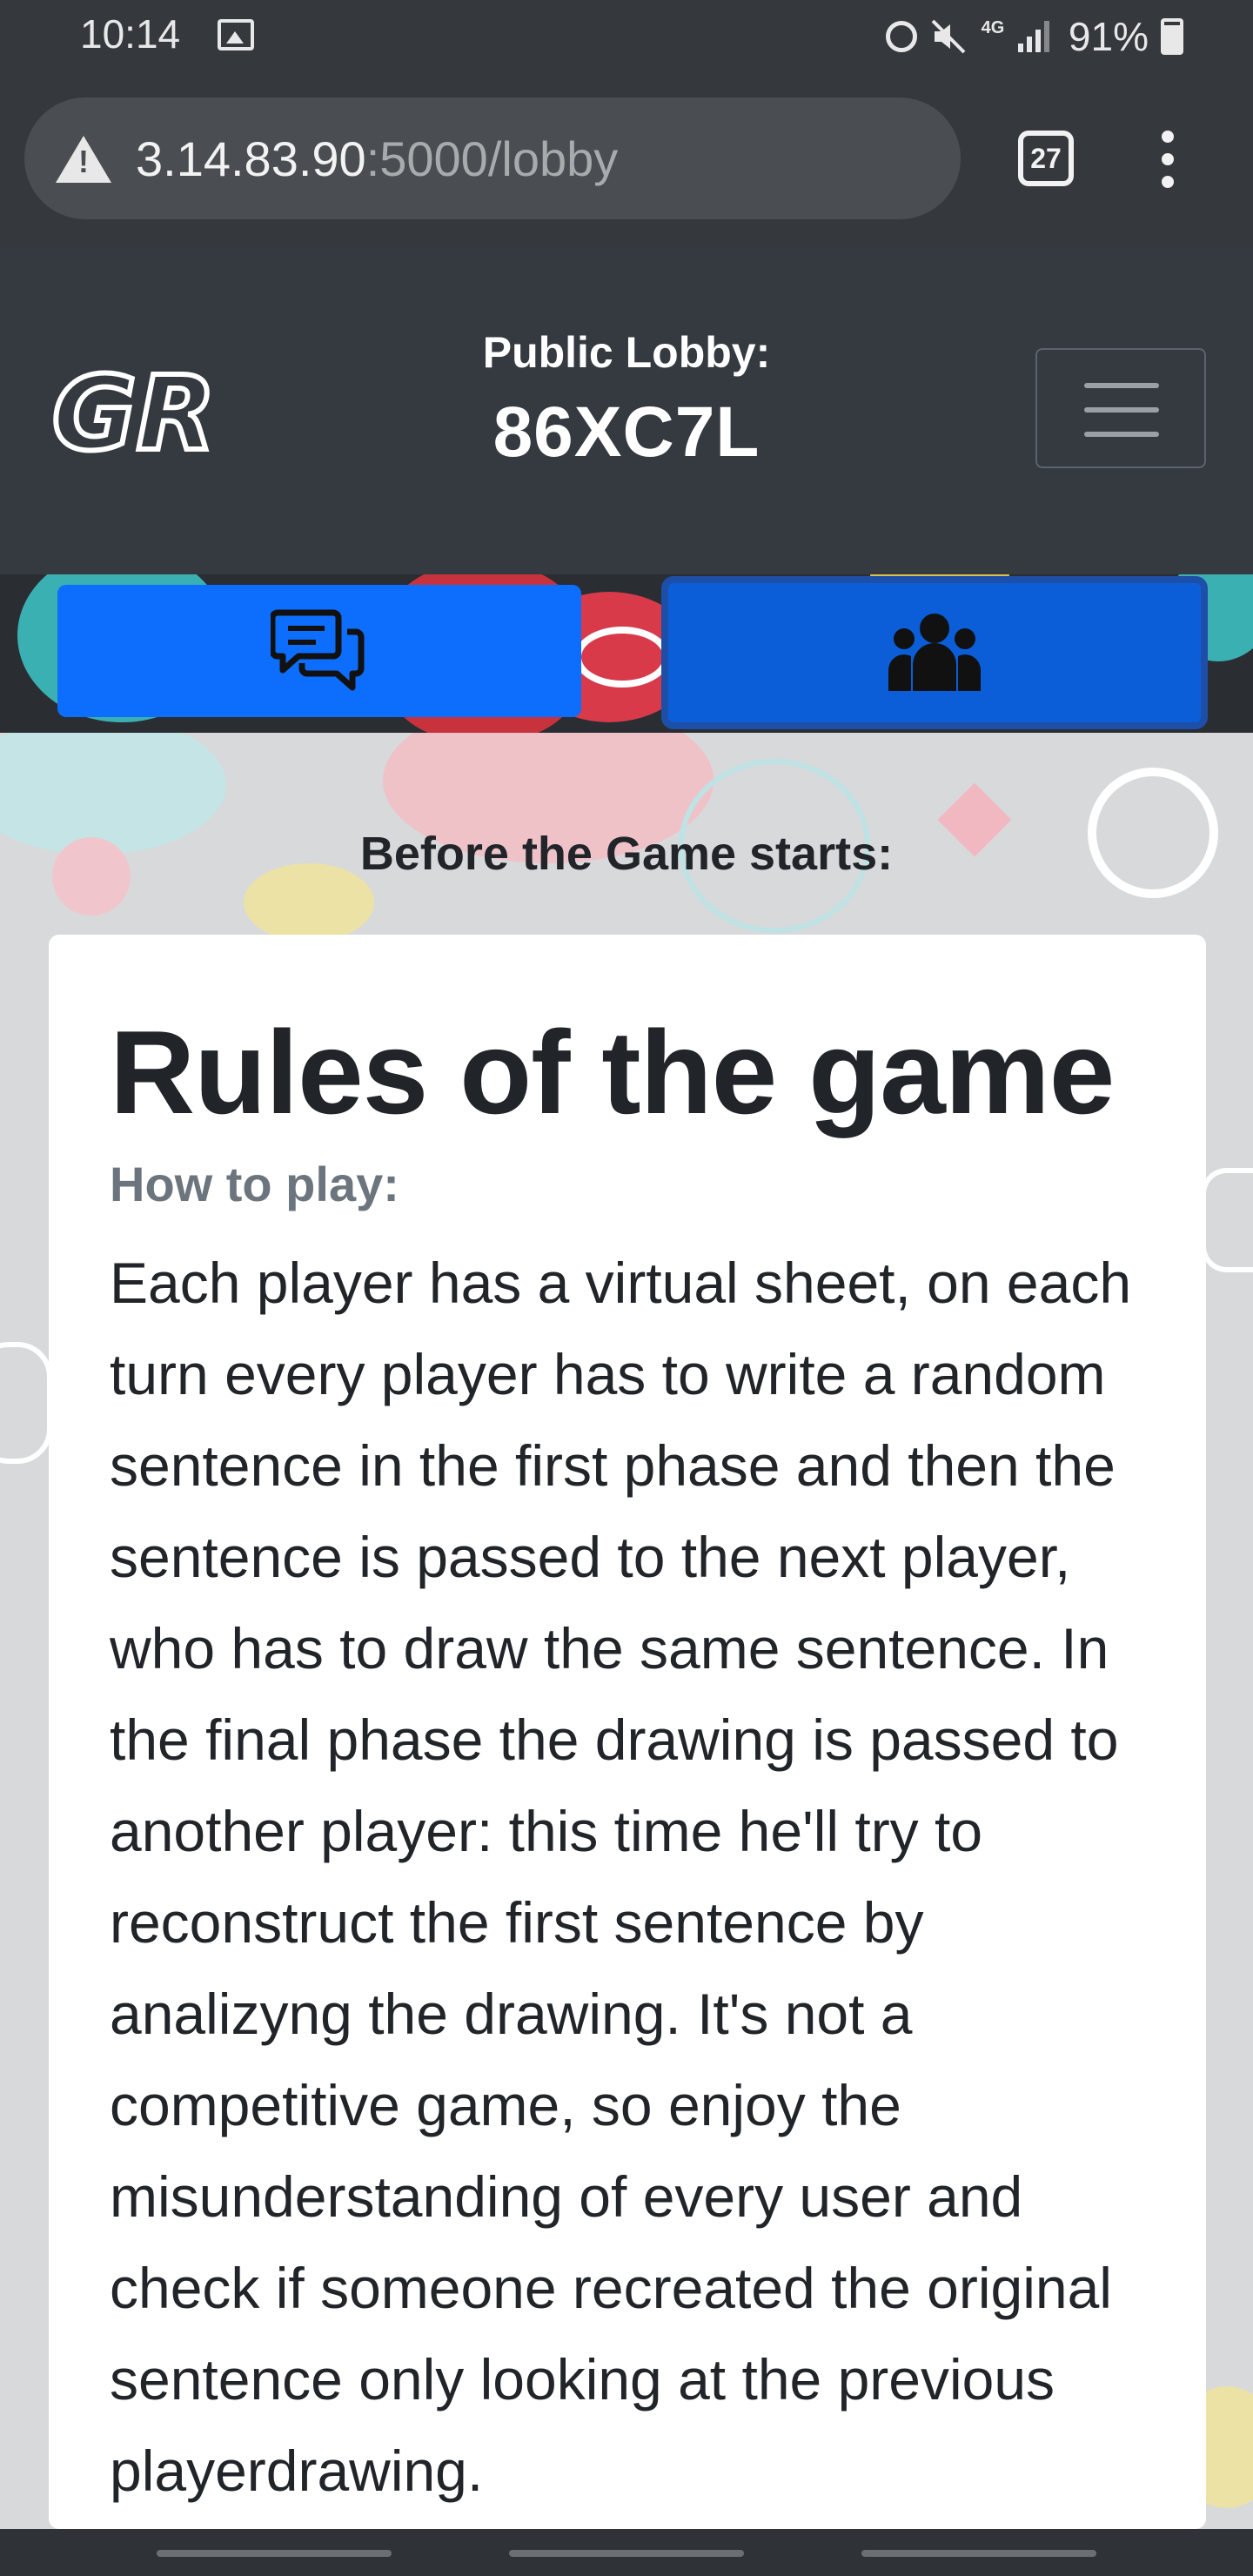 This screenshot has height=2576, width=1253. Describe the element at coordinates (1120, 408) in the screenshot. I see `hamburger-menu-button` at that location.